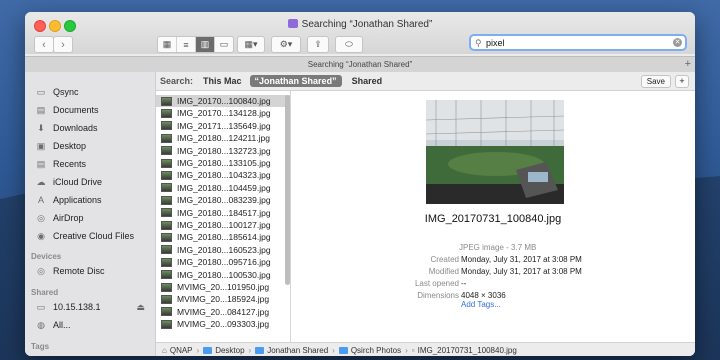  I want to click on file-name: IMG_20180...132723.jpg, so click(224, 150).